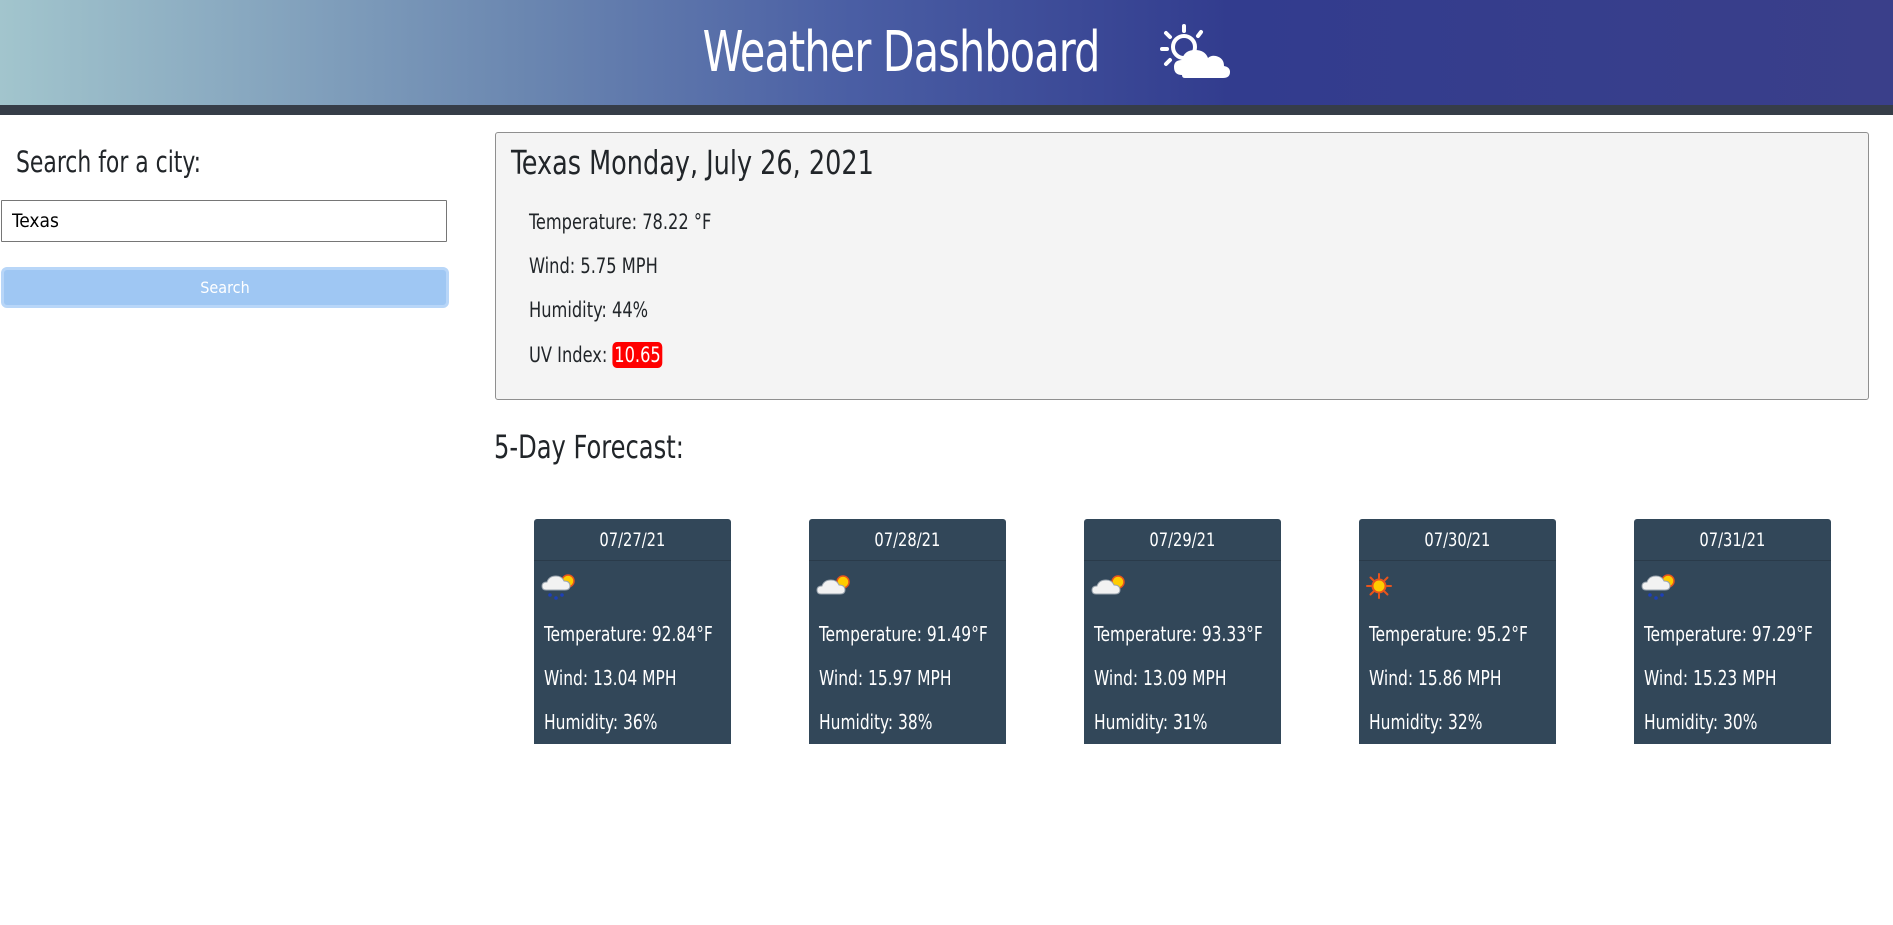 Image resolution: width=1893 pixels, height=925 pixels. I want to click on forecast-wind: Wind: 13.04 MPH, so click(610, 678).